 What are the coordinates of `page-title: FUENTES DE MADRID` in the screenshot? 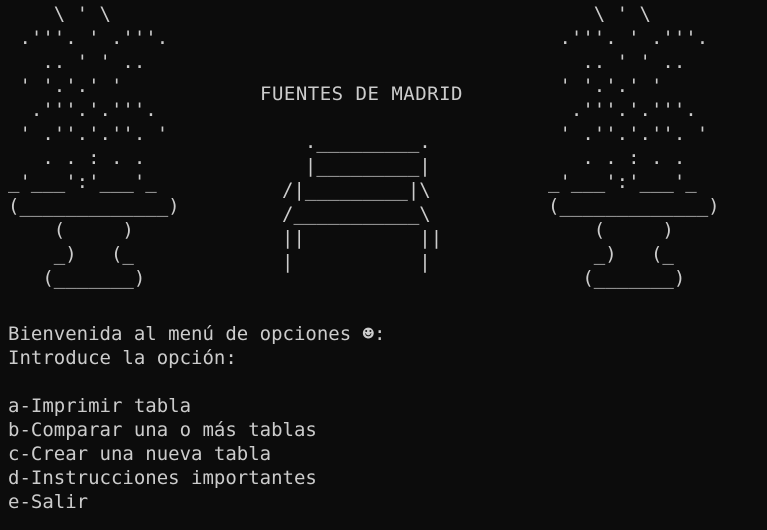 It's located at (361, 94).